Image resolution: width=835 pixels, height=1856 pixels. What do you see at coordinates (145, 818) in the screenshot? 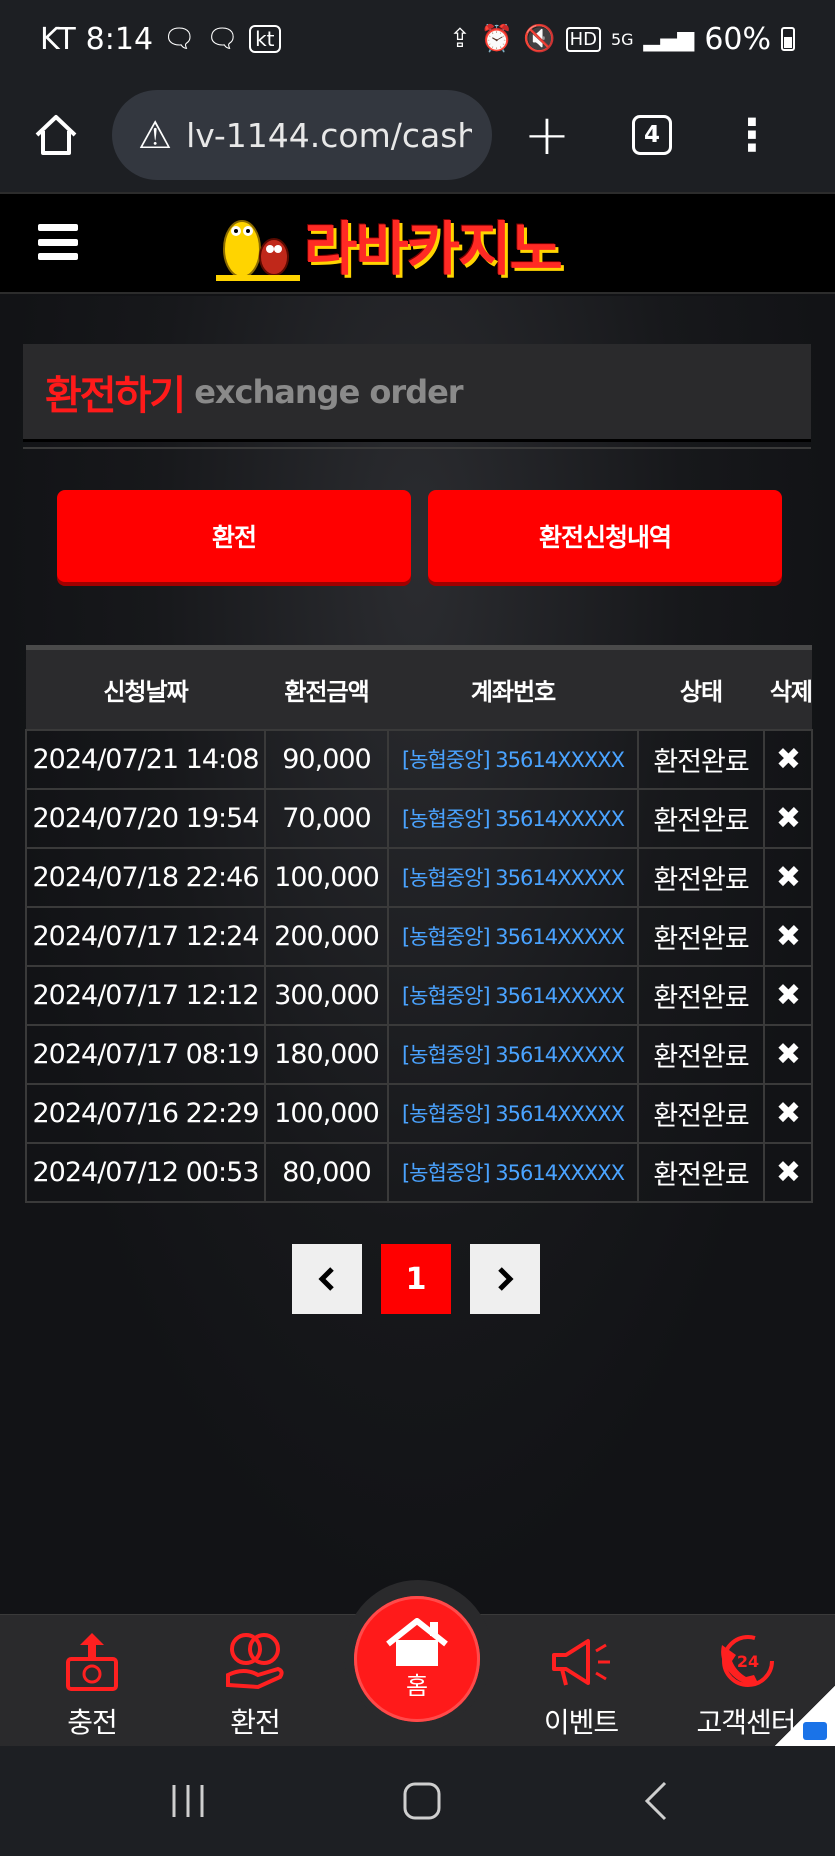
I see `cell-date: 2024/07/20 19:54` at bounding box center [145, 818].